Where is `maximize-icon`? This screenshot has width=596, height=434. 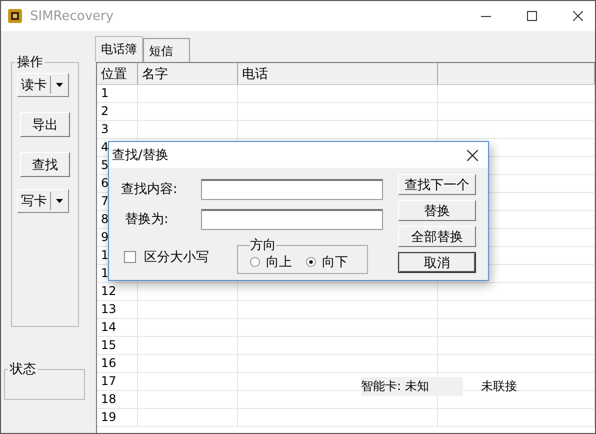
maximize-icon is located at coordinates (532, 16).